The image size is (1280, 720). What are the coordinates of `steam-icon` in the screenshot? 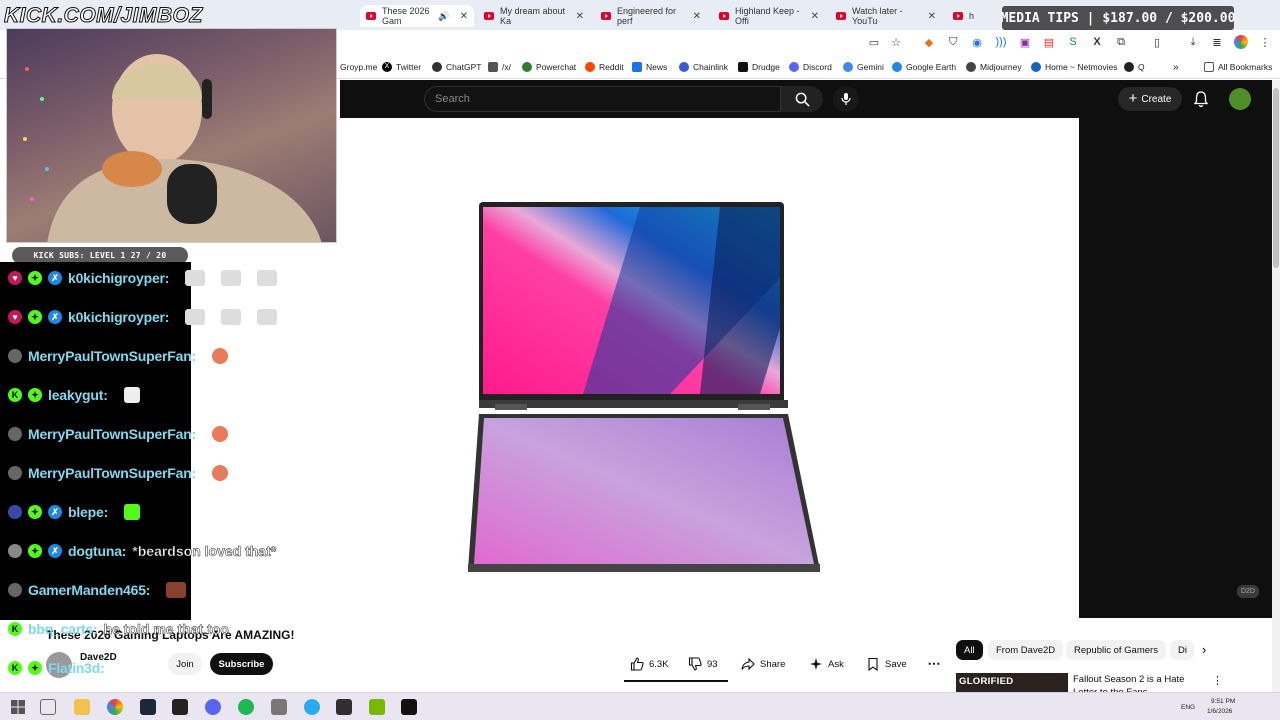 It's located at (148, 707).